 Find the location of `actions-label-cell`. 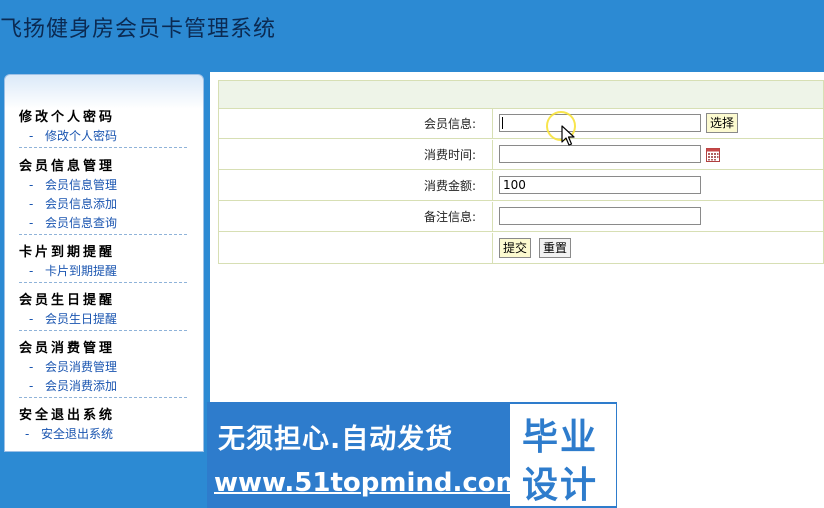

actions-label-cell is located at coordinates (356, 248).